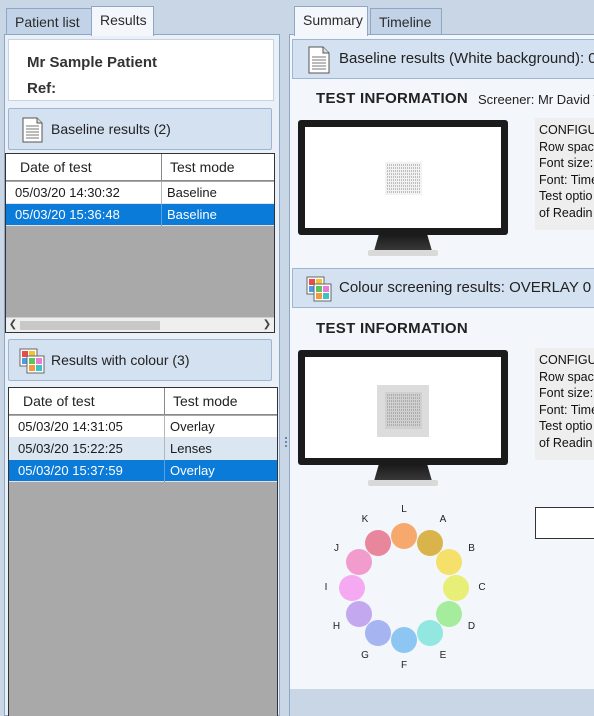 The image size is (594, 716). I want to click on colour-swatch-h, so click(358, 614).